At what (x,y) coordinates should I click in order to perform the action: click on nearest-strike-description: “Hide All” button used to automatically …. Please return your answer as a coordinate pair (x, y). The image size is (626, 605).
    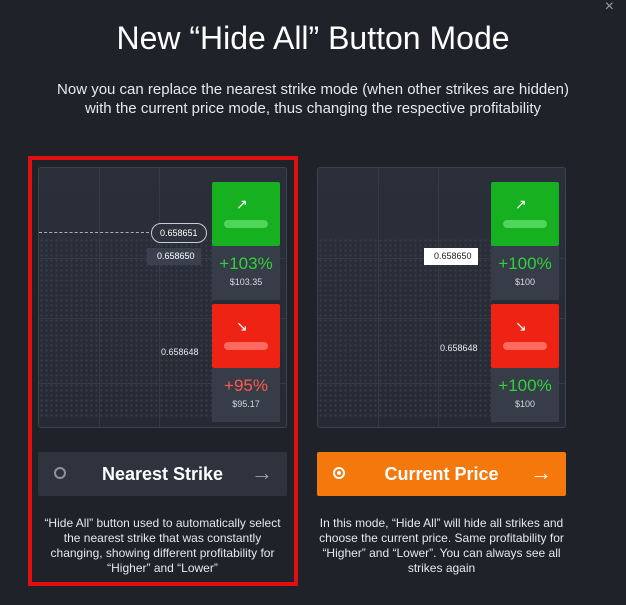
    Looking at the image, I should click on (162, 545).